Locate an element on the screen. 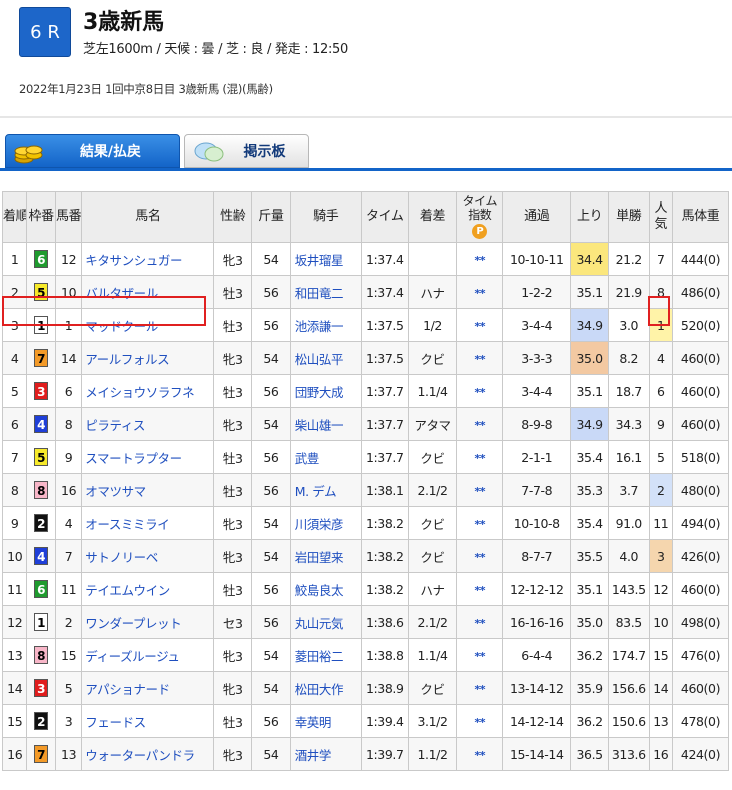 This screenshot has height=790, width=732. horse-link: キタサンシュガー is located at coordinates (133, 260).